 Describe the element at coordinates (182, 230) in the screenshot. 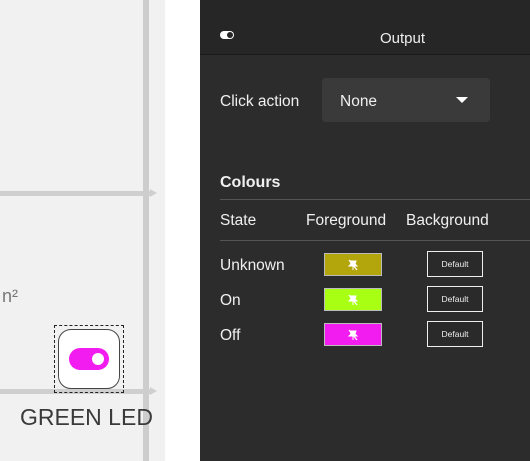

I see `panel-gap` at that location.